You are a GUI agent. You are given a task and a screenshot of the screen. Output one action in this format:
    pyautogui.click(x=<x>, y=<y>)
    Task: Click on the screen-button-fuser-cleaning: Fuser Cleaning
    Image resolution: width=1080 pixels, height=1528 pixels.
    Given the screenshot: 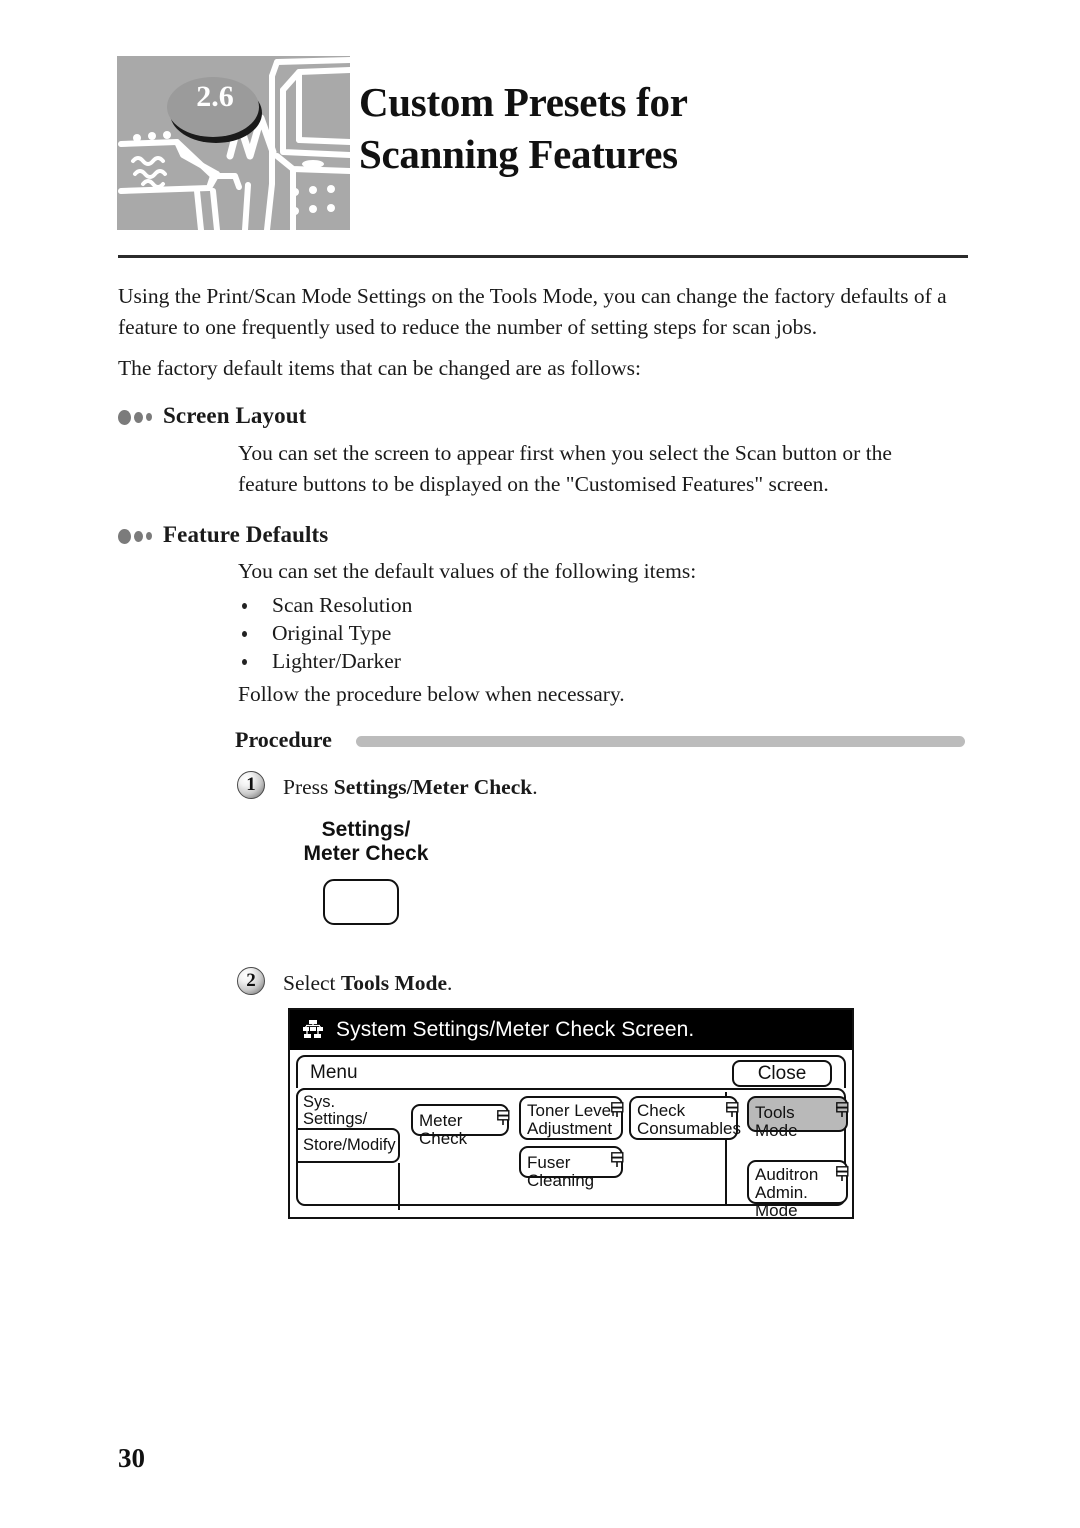 What is the action you would take?
    pyautogui.click(x=571, y=1168)
    